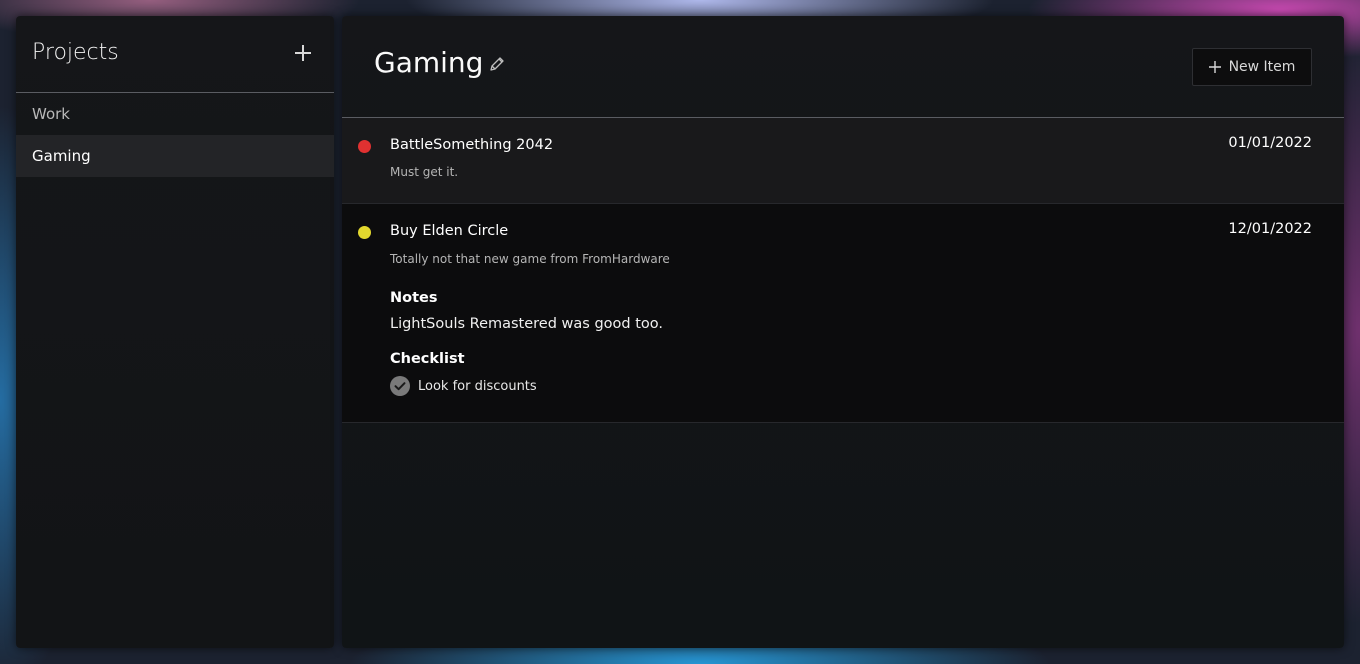  What do you see at coordinates (472, 145) in the screenshot?
I see `item-title: BattleSomething 2042` at bounding box center [472, 145].